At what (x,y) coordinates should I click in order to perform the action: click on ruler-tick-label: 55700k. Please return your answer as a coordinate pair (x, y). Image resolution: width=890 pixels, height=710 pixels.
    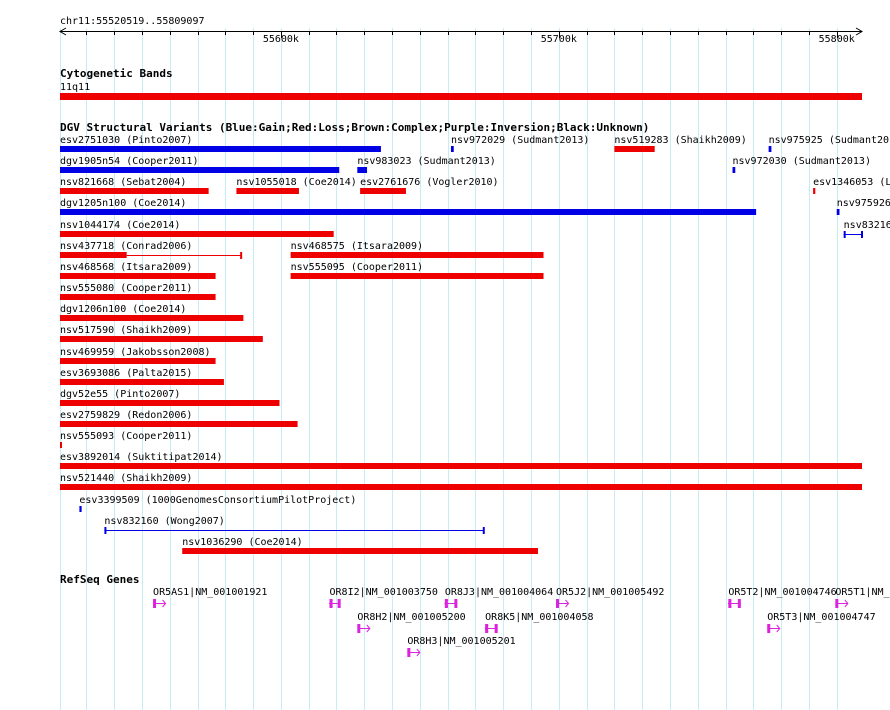
    Looking at the image, I should click on (558, 39).